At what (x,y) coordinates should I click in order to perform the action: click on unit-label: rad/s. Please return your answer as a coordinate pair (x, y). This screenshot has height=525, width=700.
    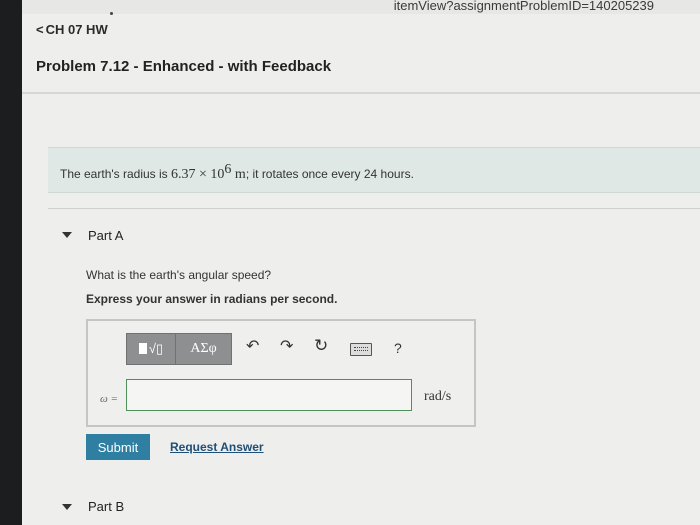
    Looking at the image, I should click on (438, 396).